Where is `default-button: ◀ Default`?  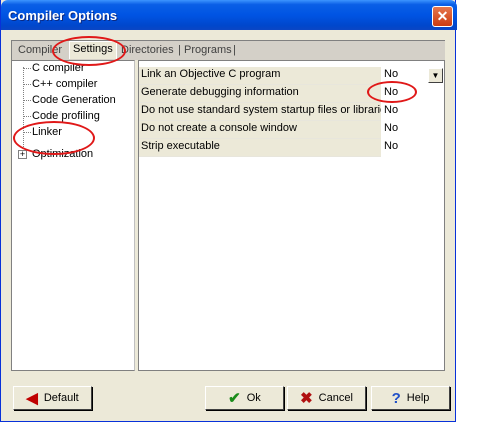 default-button: ◀ Default is located at coordinates (52, 398).